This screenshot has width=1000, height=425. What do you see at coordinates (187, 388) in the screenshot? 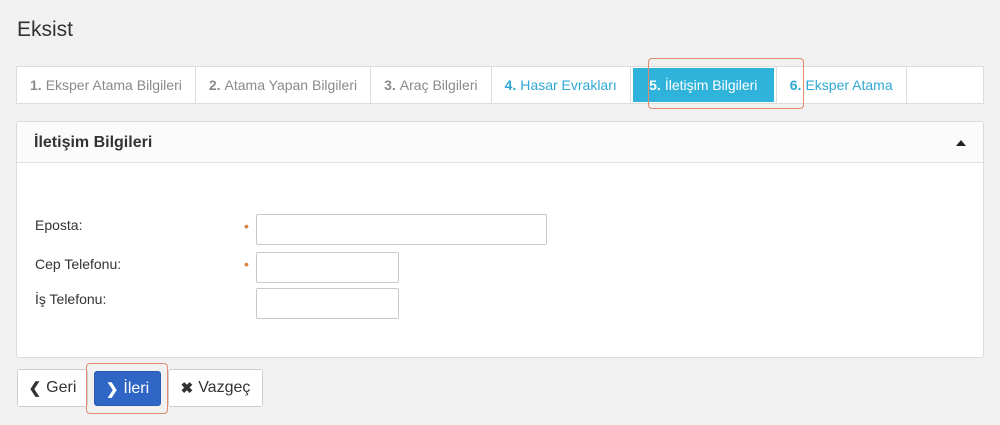
I see `x-icon: ✖` at bounding box center [187, 388].